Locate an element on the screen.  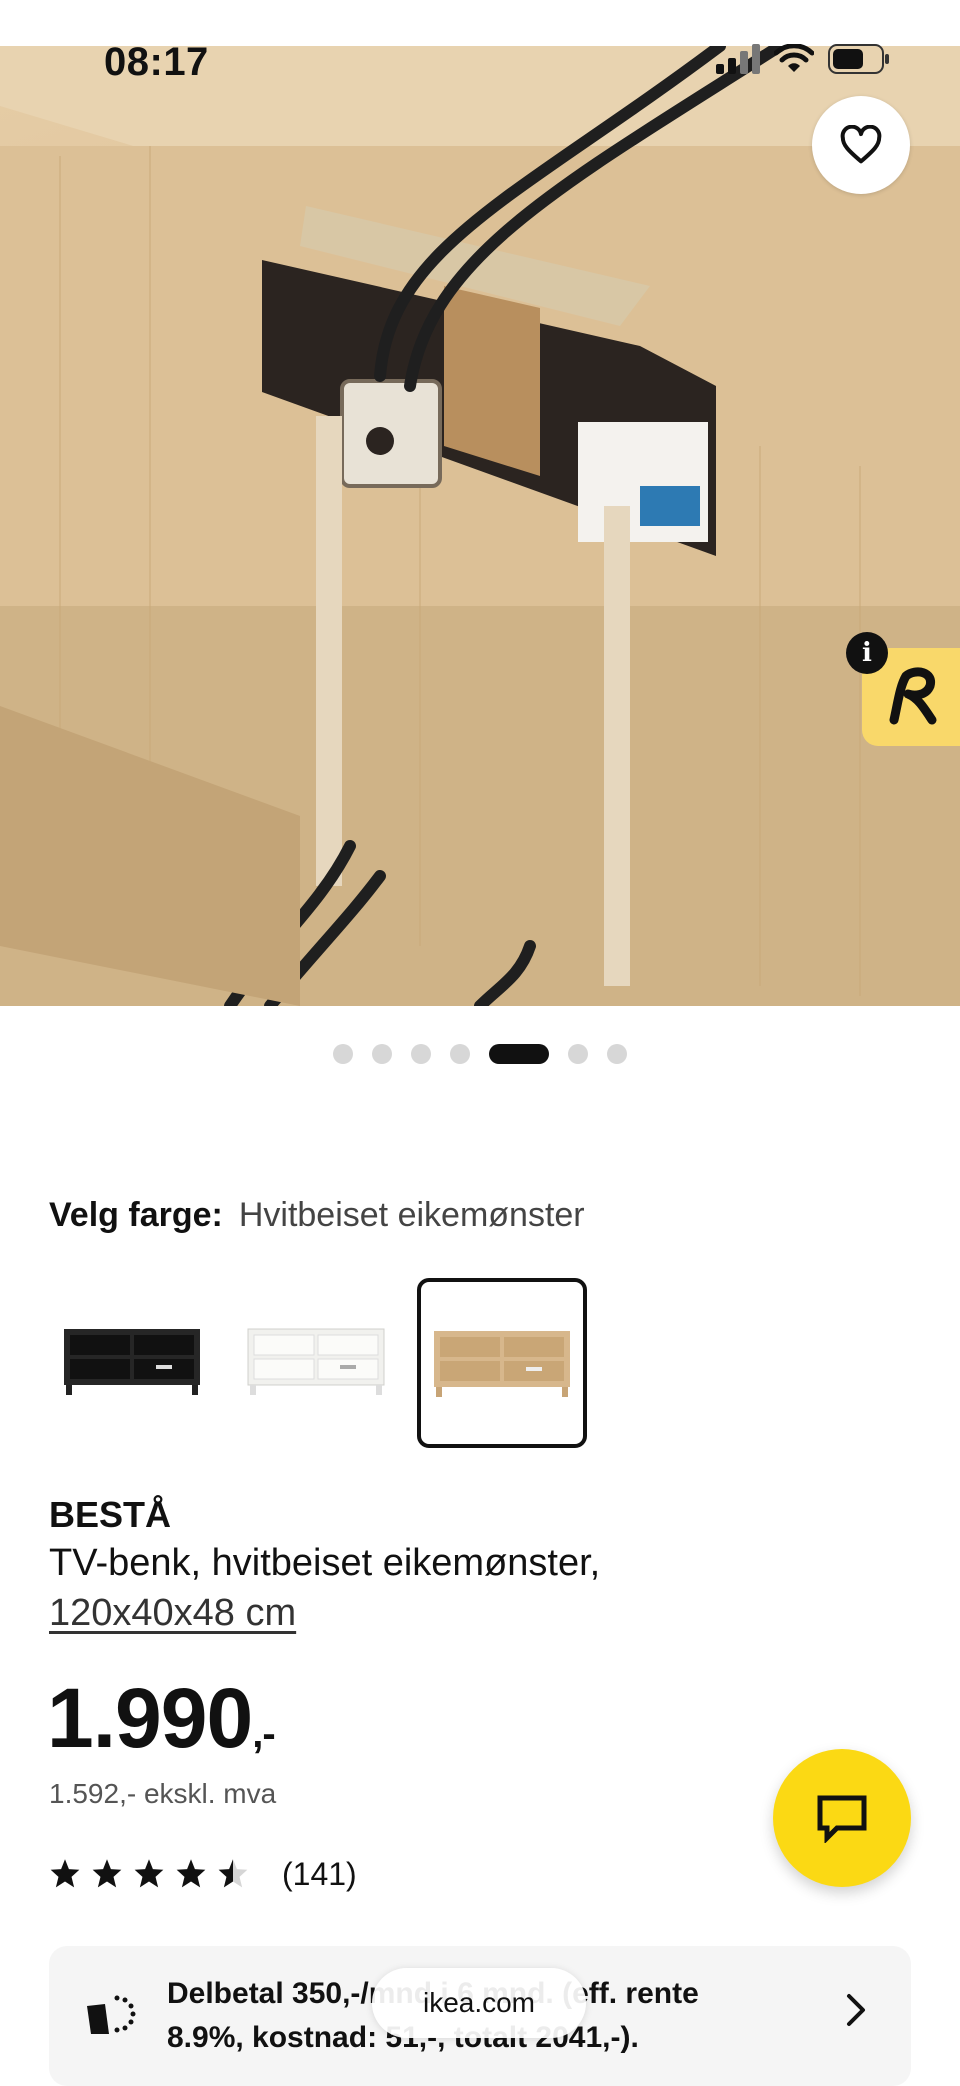
rating-stars is located at coordinates (149, 1873).